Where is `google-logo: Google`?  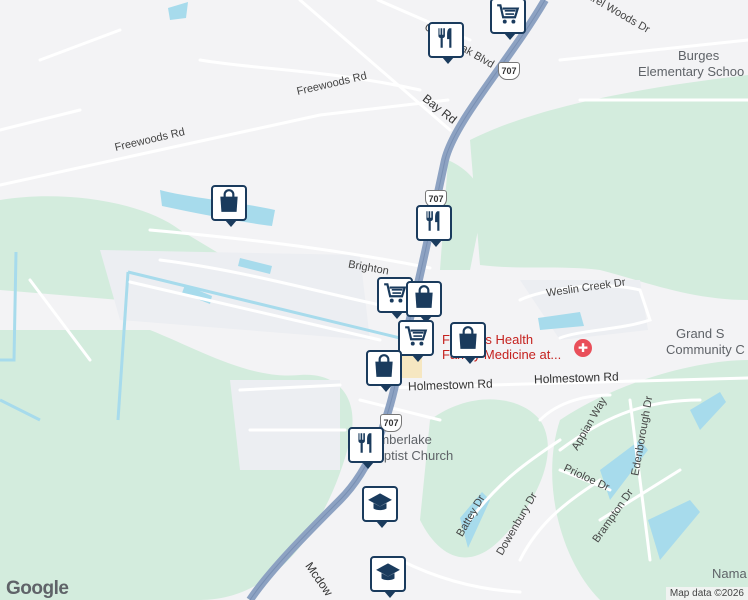
google-logo: Google is located at coordinates (37, 589).